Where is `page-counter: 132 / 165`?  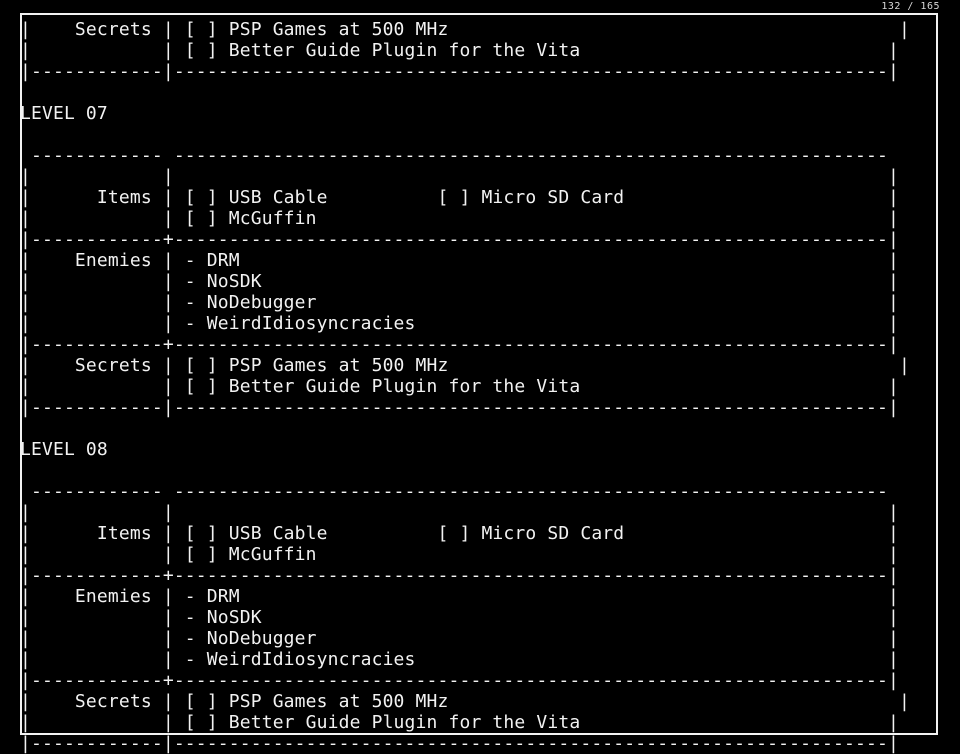
page-counter: 132 / 165 is located at coordinates (910, 6).